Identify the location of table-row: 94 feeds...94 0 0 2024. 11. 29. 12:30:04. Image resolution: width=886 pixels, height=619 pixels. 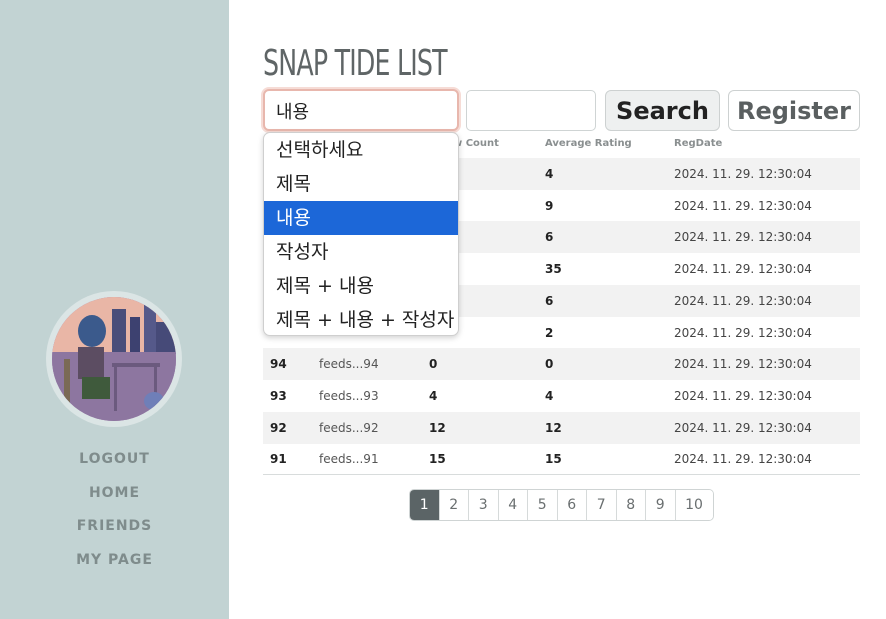
(561, 364).